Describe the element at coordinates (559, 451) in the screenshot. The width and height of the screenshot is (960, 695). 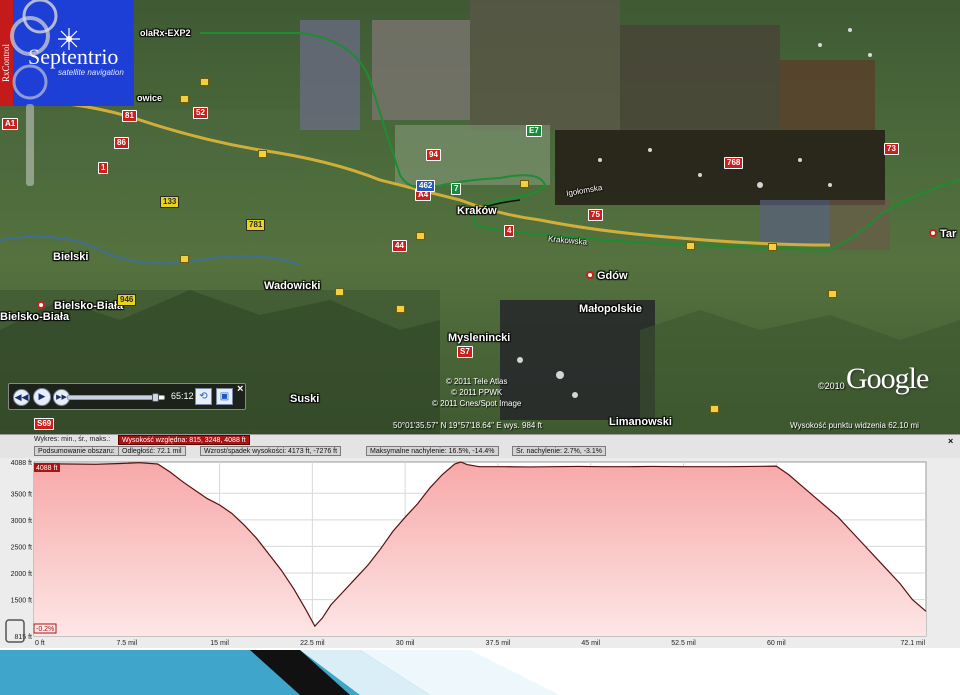
I see `avg-slope: Śr. nachylenie: 2.7%, -3.1%` at that location.